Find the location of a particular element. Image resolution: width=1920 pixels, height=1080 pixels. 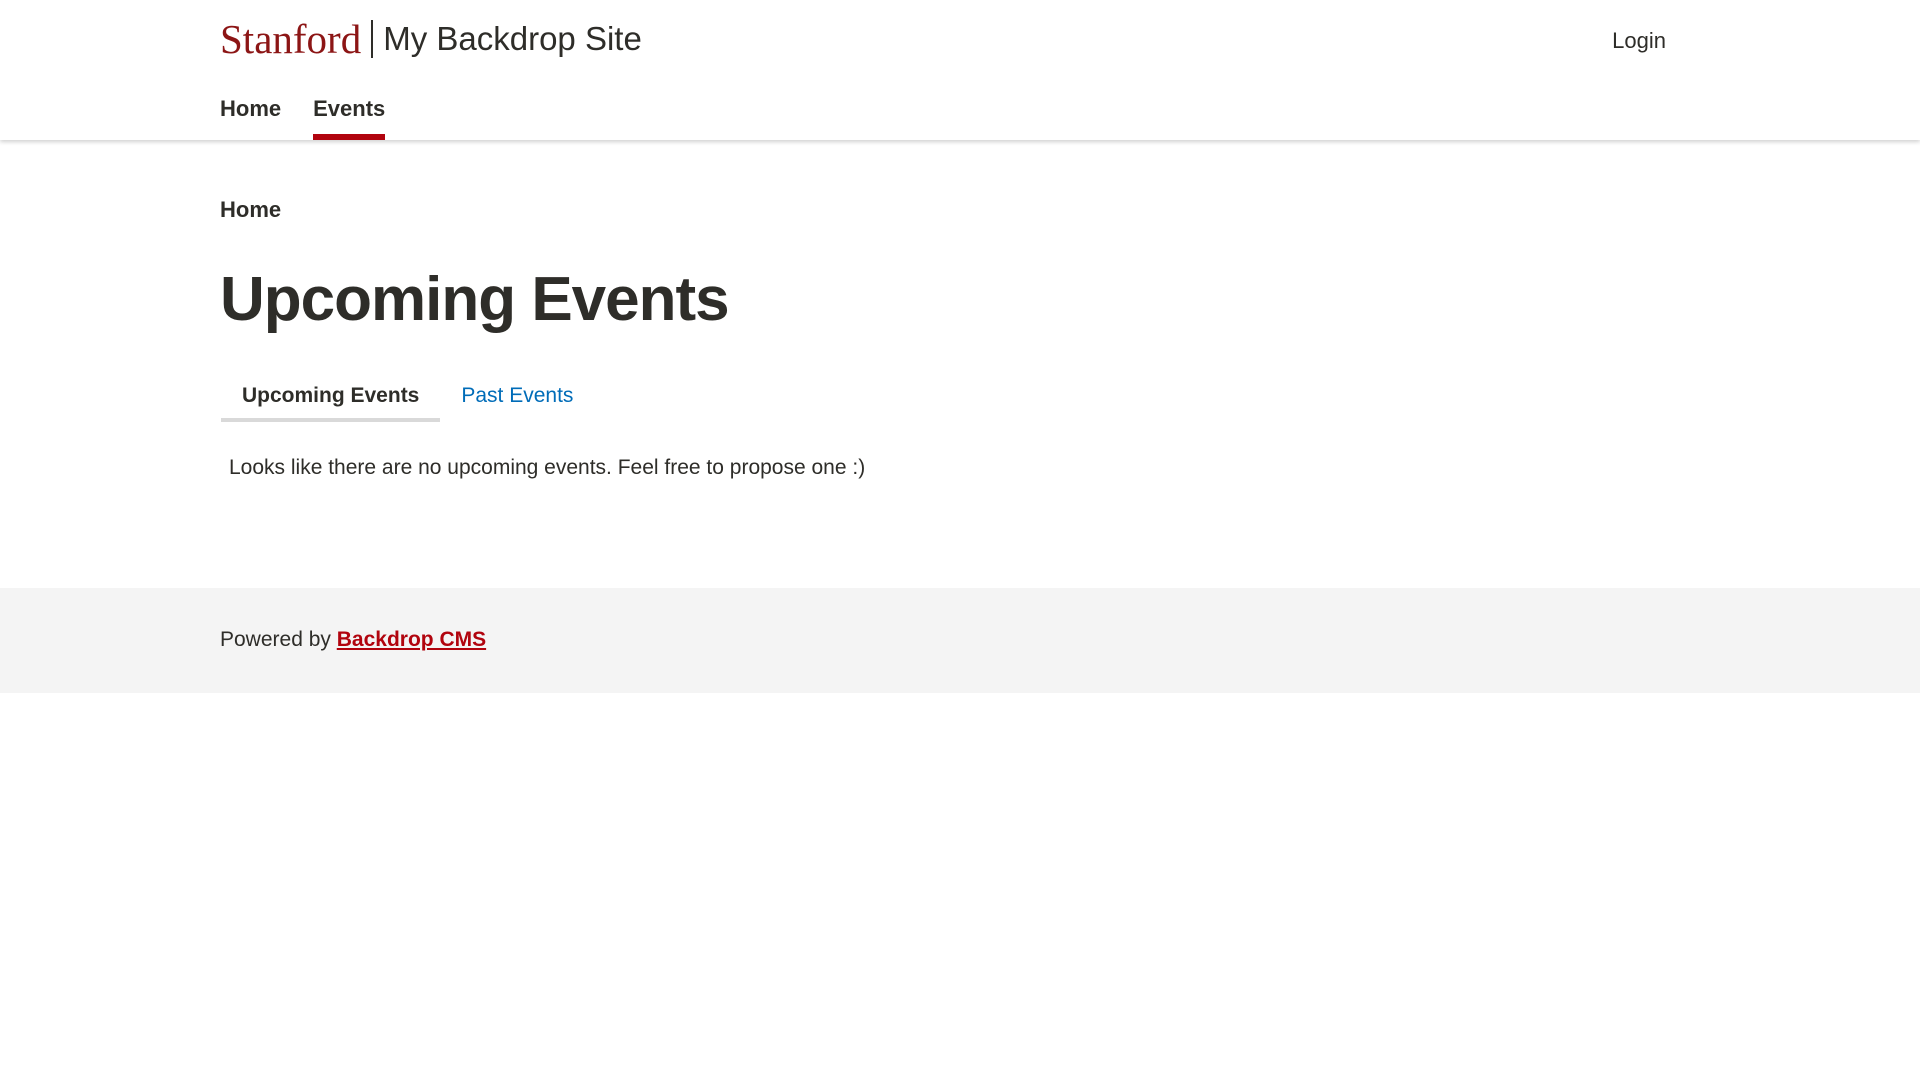

nav-item-home: Home is located at coordinates (250, 116).